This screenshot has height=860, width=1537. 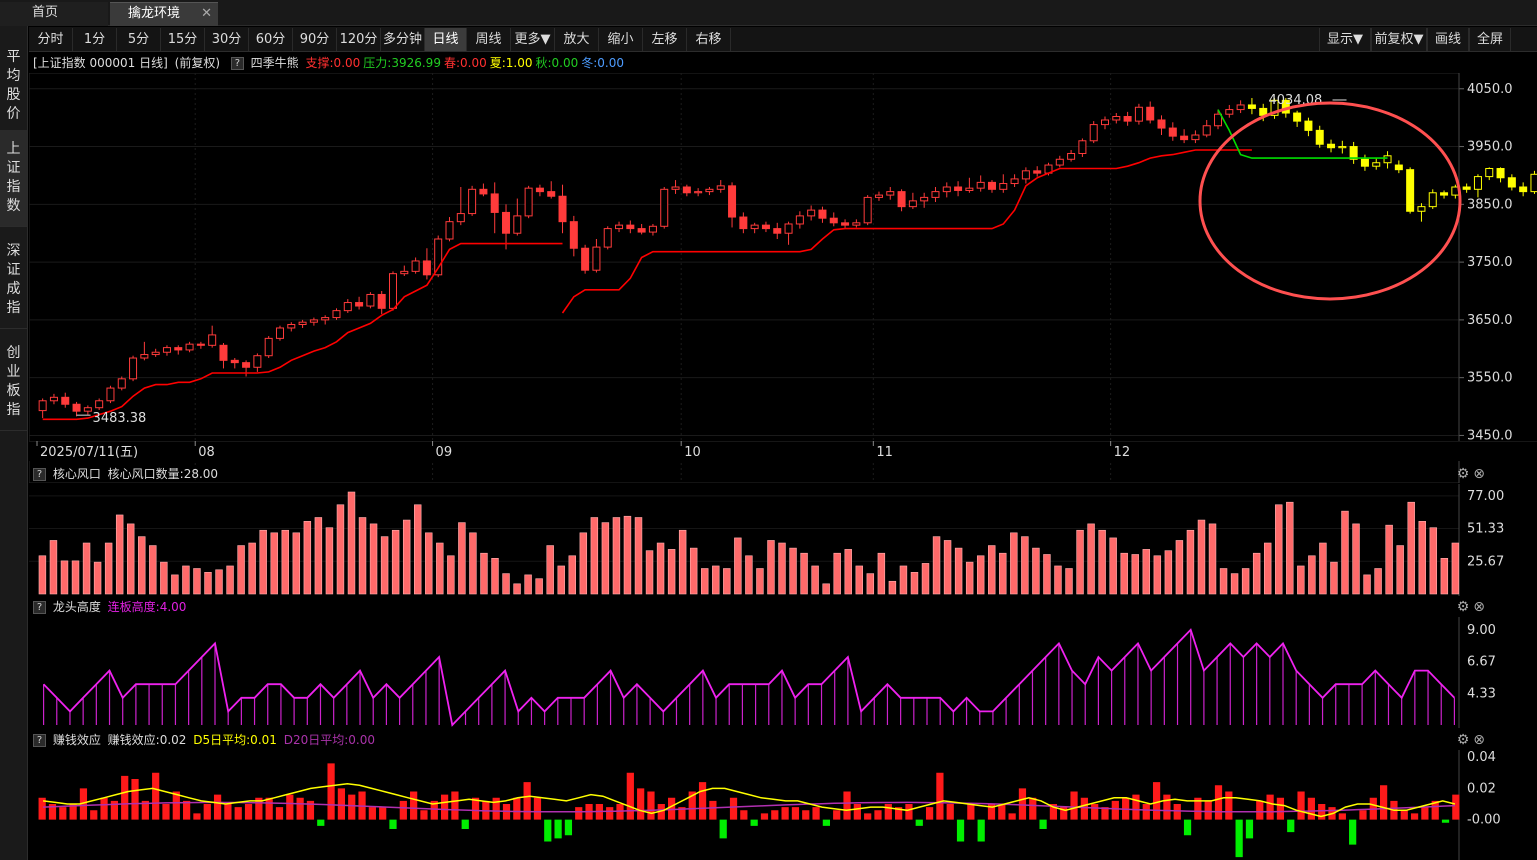 I want to click on toolbar-button-8: 多分钟, so click(x=403, y=39).